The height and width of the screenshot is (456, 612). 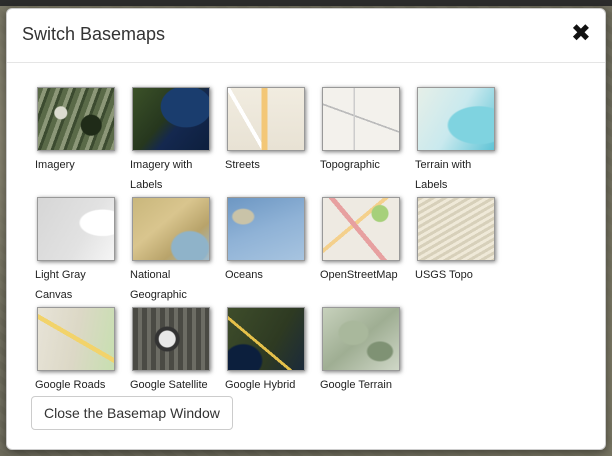 I want to click on basemap-label: Imagery with Labels, so click(x=161, y=175).